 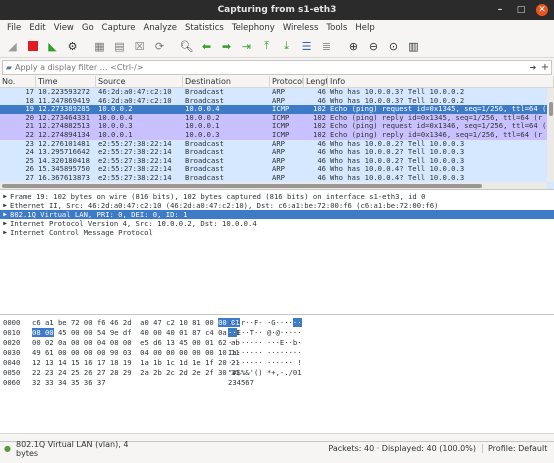 I want to click on colorize-icon: ≣, so click(x=326, y=46).